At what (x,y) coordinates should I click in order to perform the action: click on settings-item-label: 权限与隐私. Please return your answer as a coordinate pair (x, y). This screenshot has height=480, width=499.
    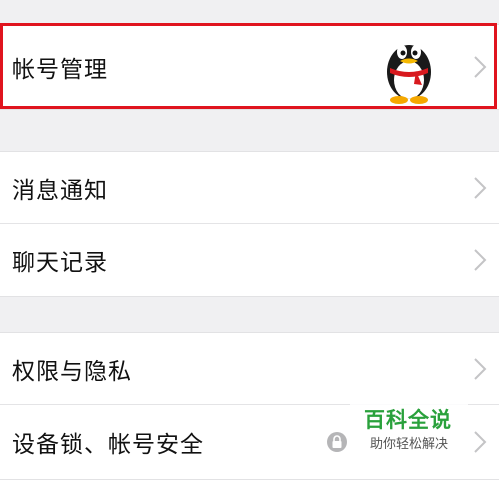
    Looking at the image, I should click on (72, 372).